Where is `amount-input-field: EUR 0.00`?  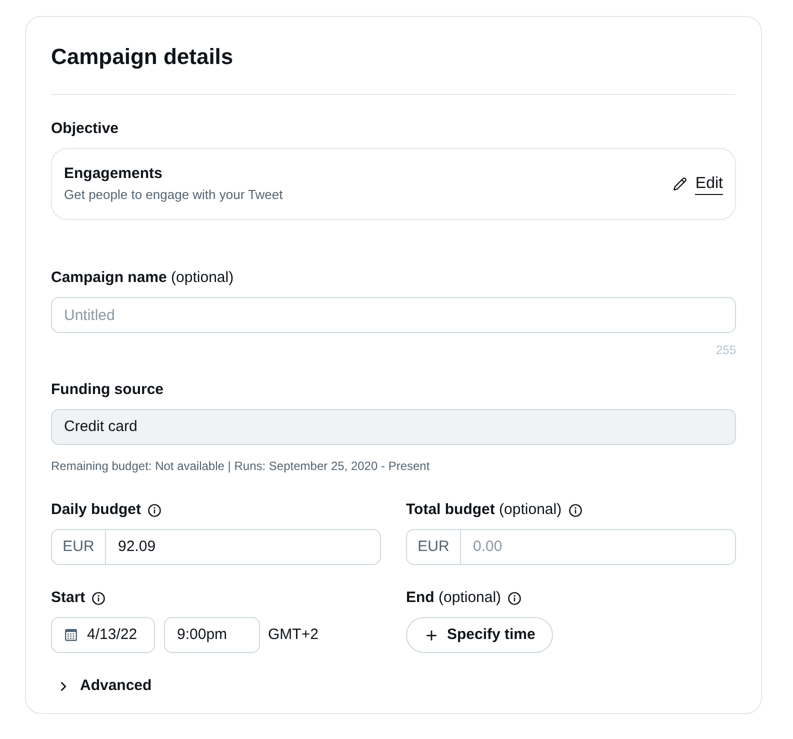
amount-input-field: EUR 0.00 is located at coordinates (571, 547).